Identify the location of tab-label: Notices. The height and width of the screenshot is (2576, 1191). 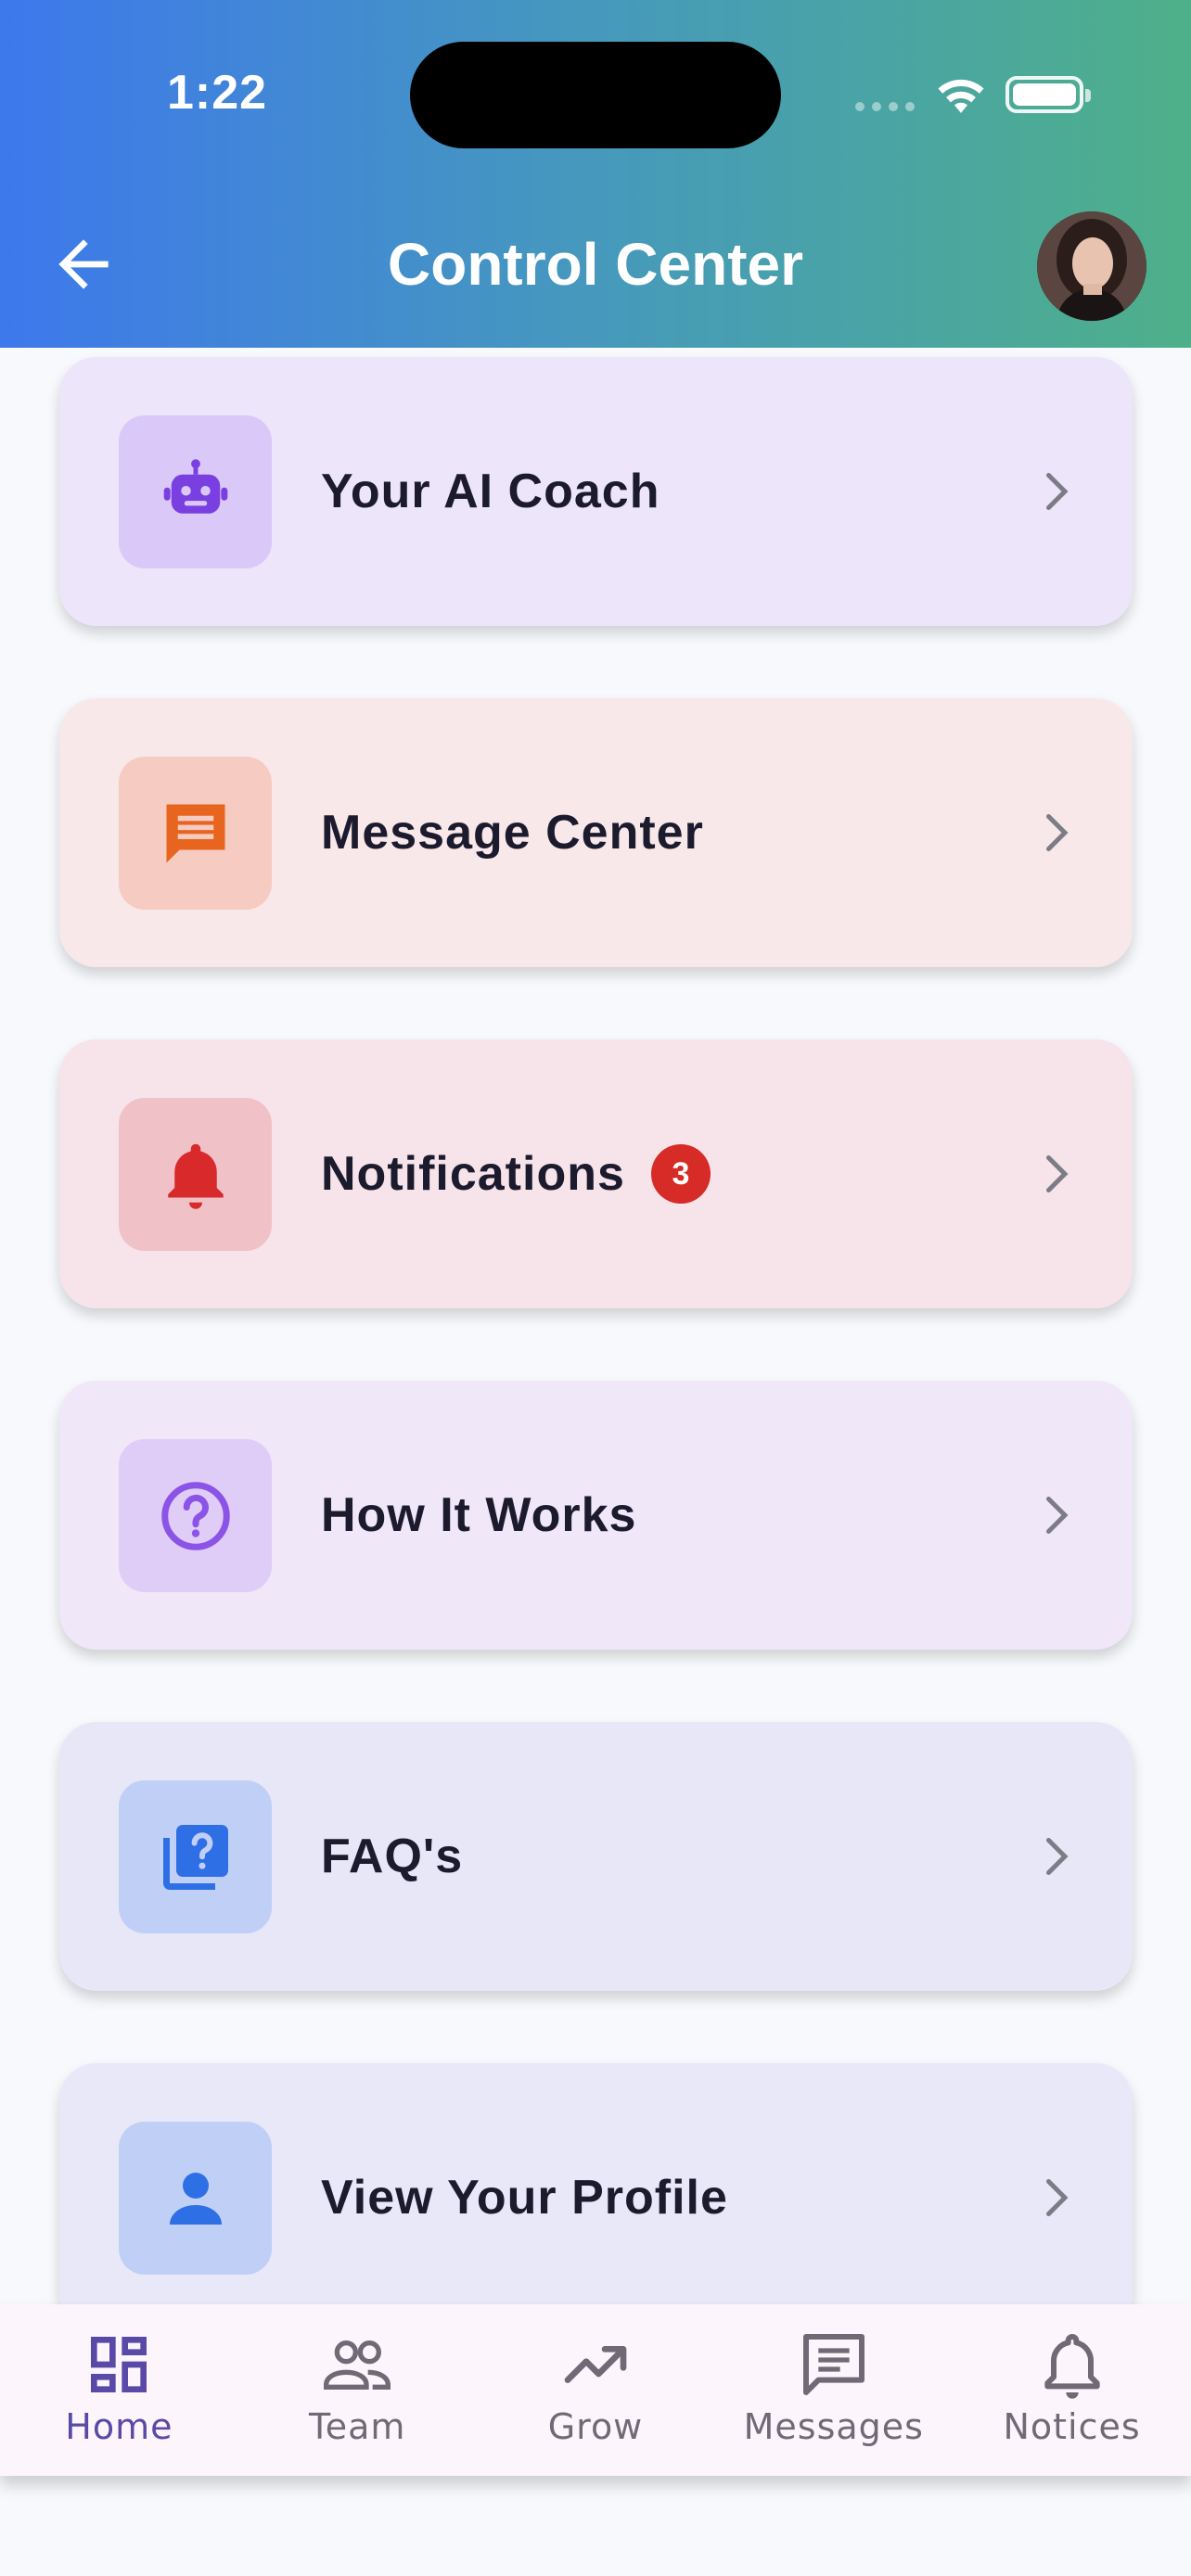
(1072, 2426).